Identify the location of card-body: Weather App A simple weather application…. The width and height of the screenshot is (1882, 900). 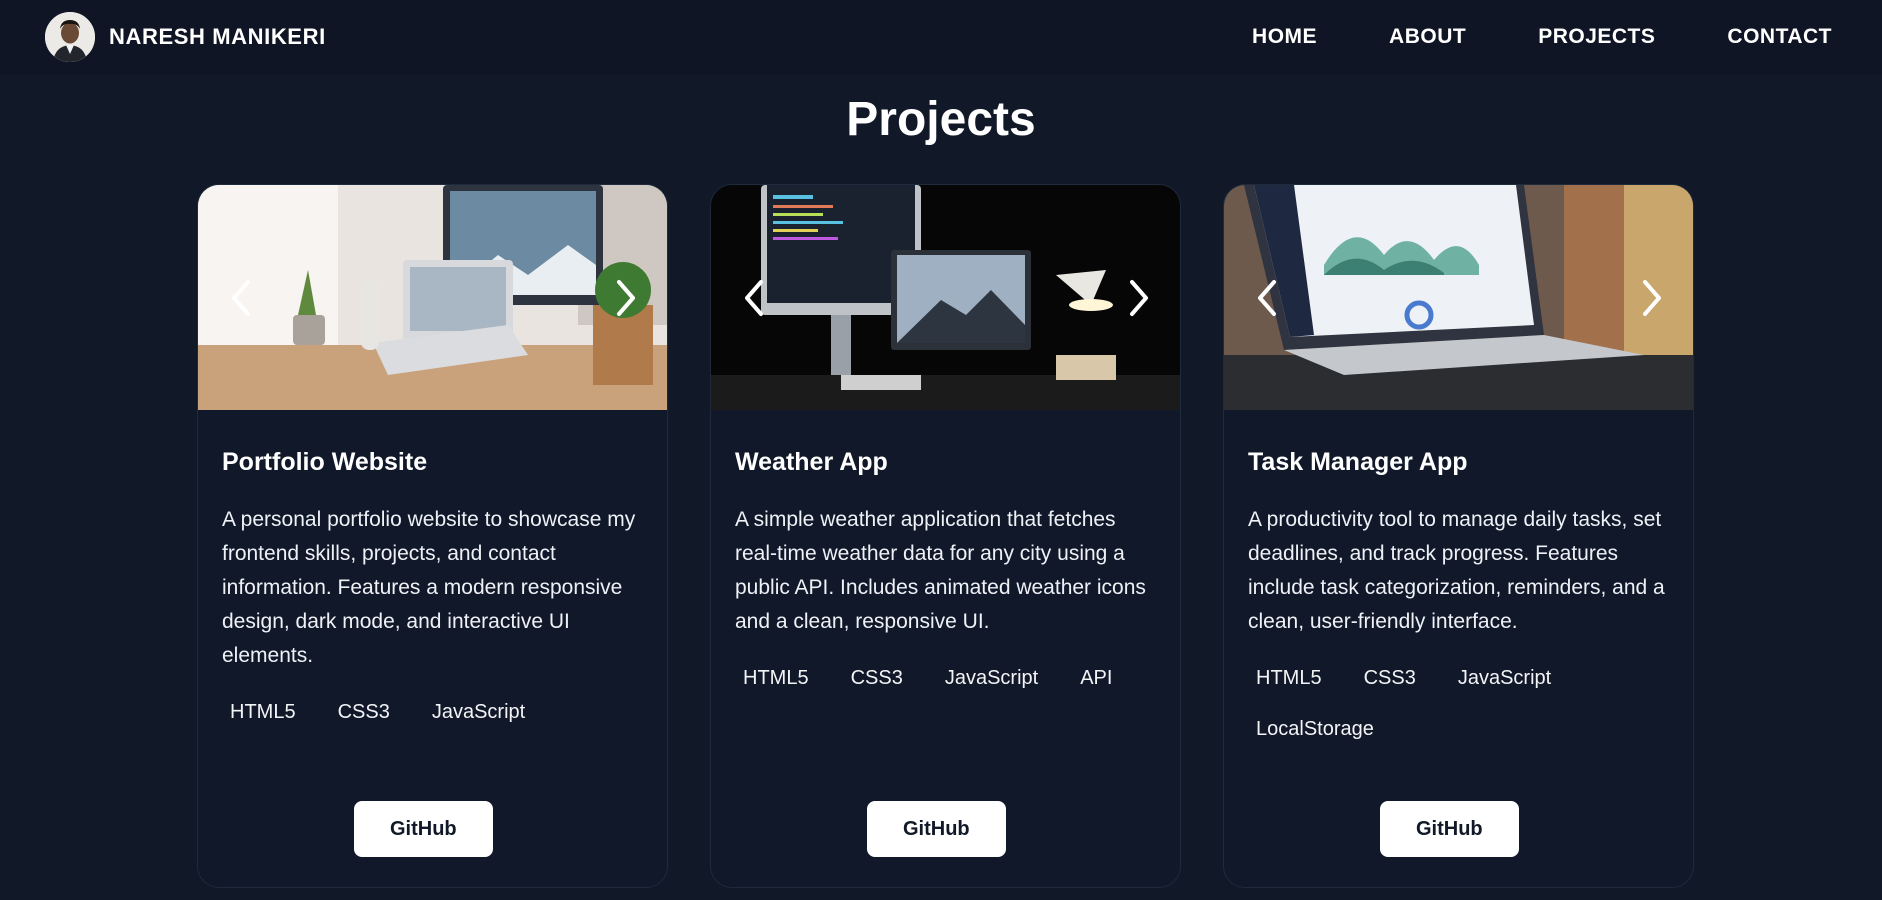
(945, 559).